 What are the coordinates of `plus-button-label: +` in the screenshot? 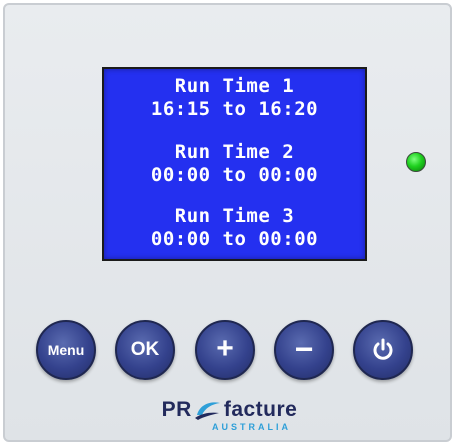 It's located at (225, 348).